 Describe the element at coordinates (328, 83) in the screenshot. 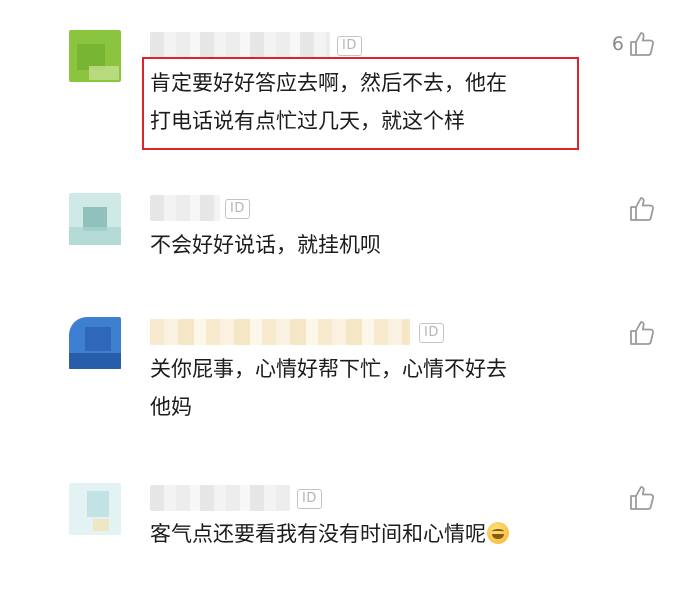

I see `comment-text-line: 肯定要好好答应去啊，然后不去，他在` at that location.